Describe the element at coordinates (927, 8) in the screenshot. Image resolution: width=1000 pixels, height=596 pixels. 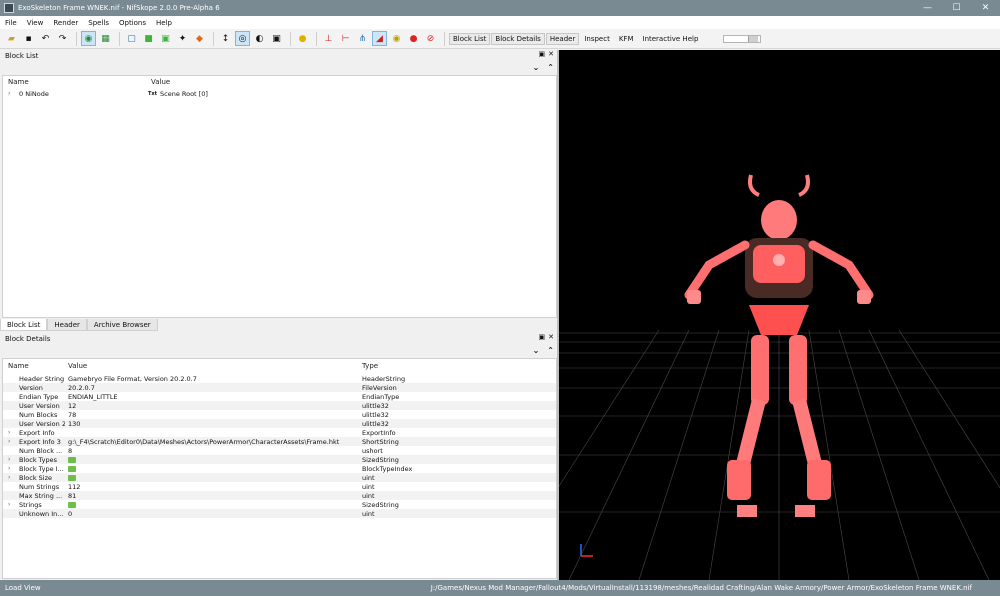
I see `minimize-button: —` at that location.